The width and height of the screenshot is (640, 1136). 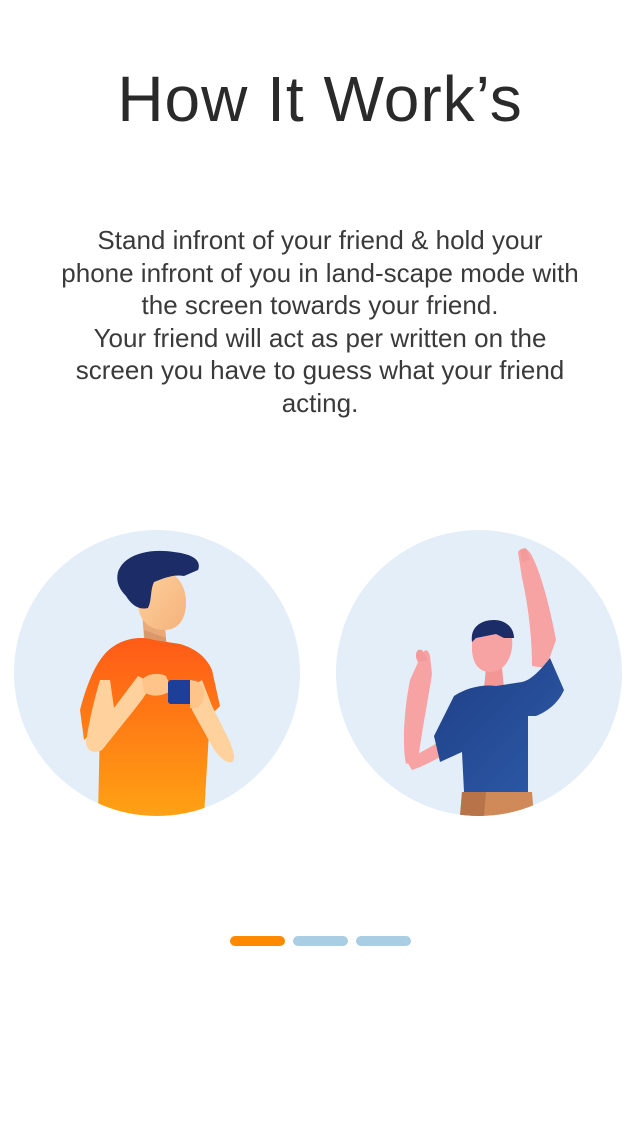 I want to click on person-waving-icon, so click(x=479, y=673).